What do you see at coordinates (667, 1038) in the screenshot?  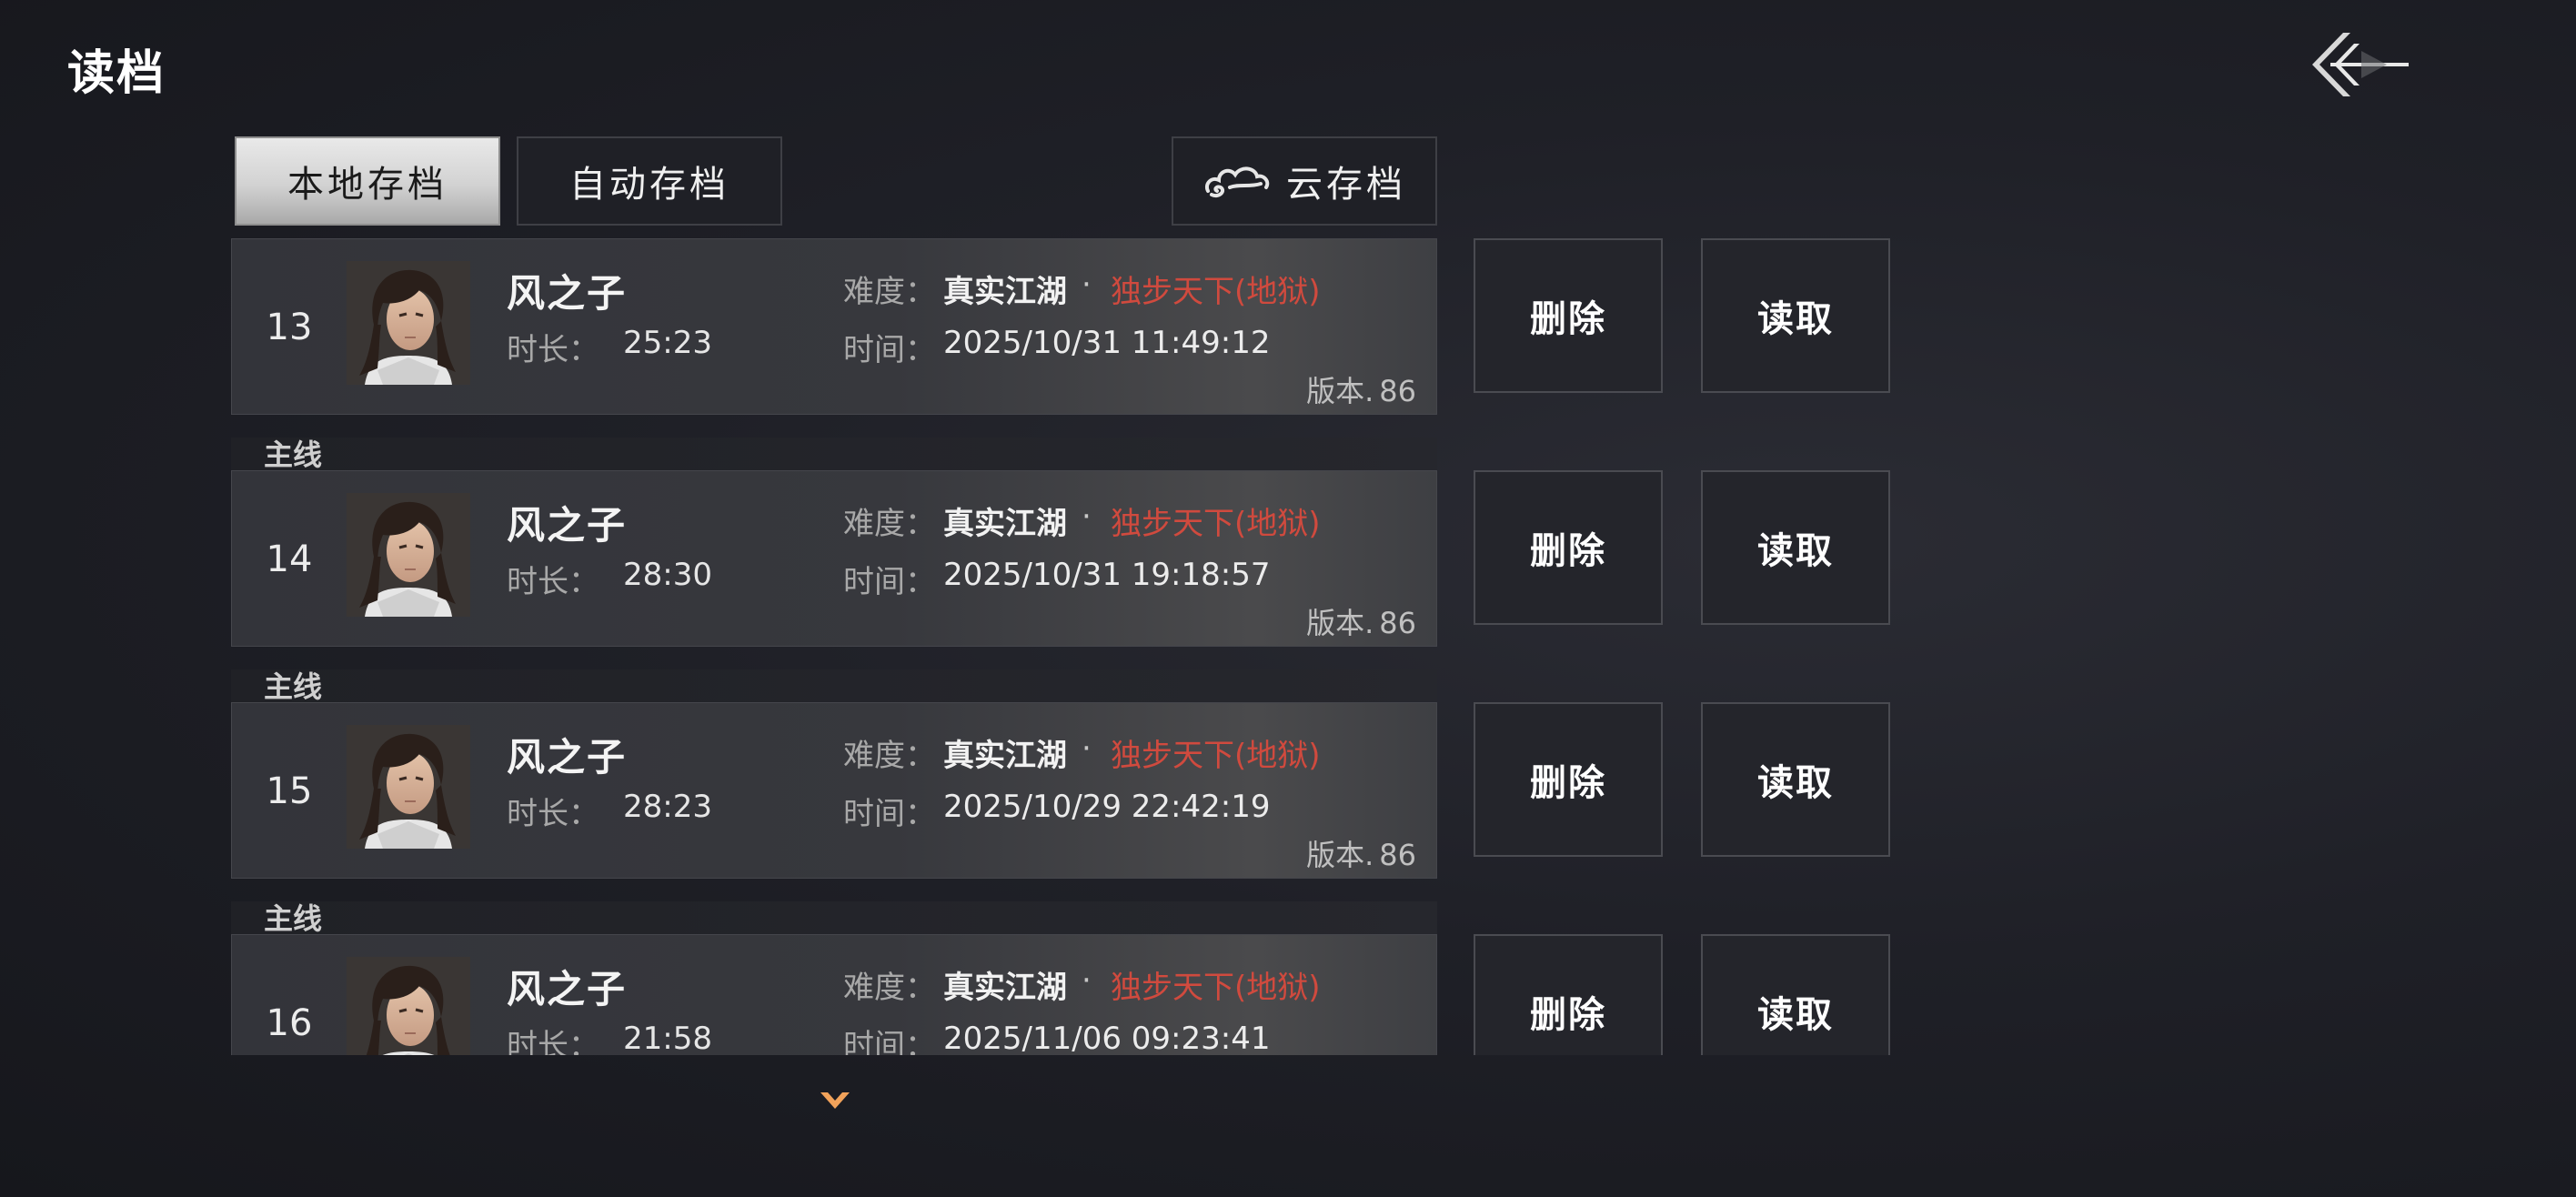 I see `duration-value: 21:58` at bounding box center [667, 1038].